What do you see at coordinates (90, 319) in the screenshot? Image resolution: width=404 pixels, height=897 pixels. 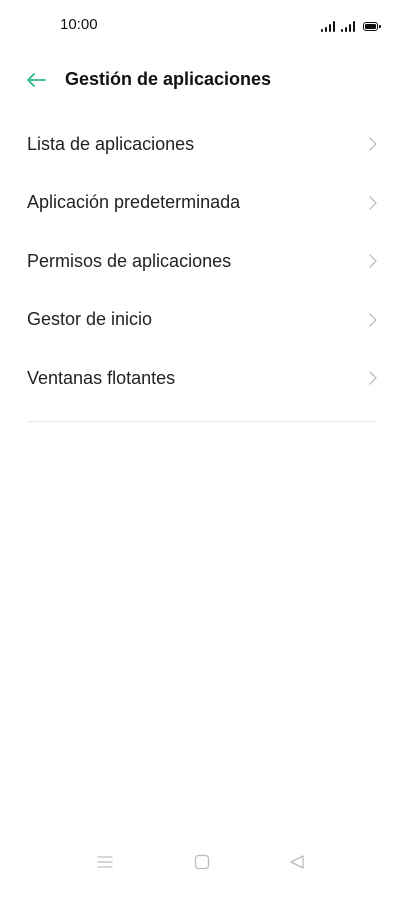 I see `menu-item-label: Gestor de inicio` at bounding box center [90, 319].